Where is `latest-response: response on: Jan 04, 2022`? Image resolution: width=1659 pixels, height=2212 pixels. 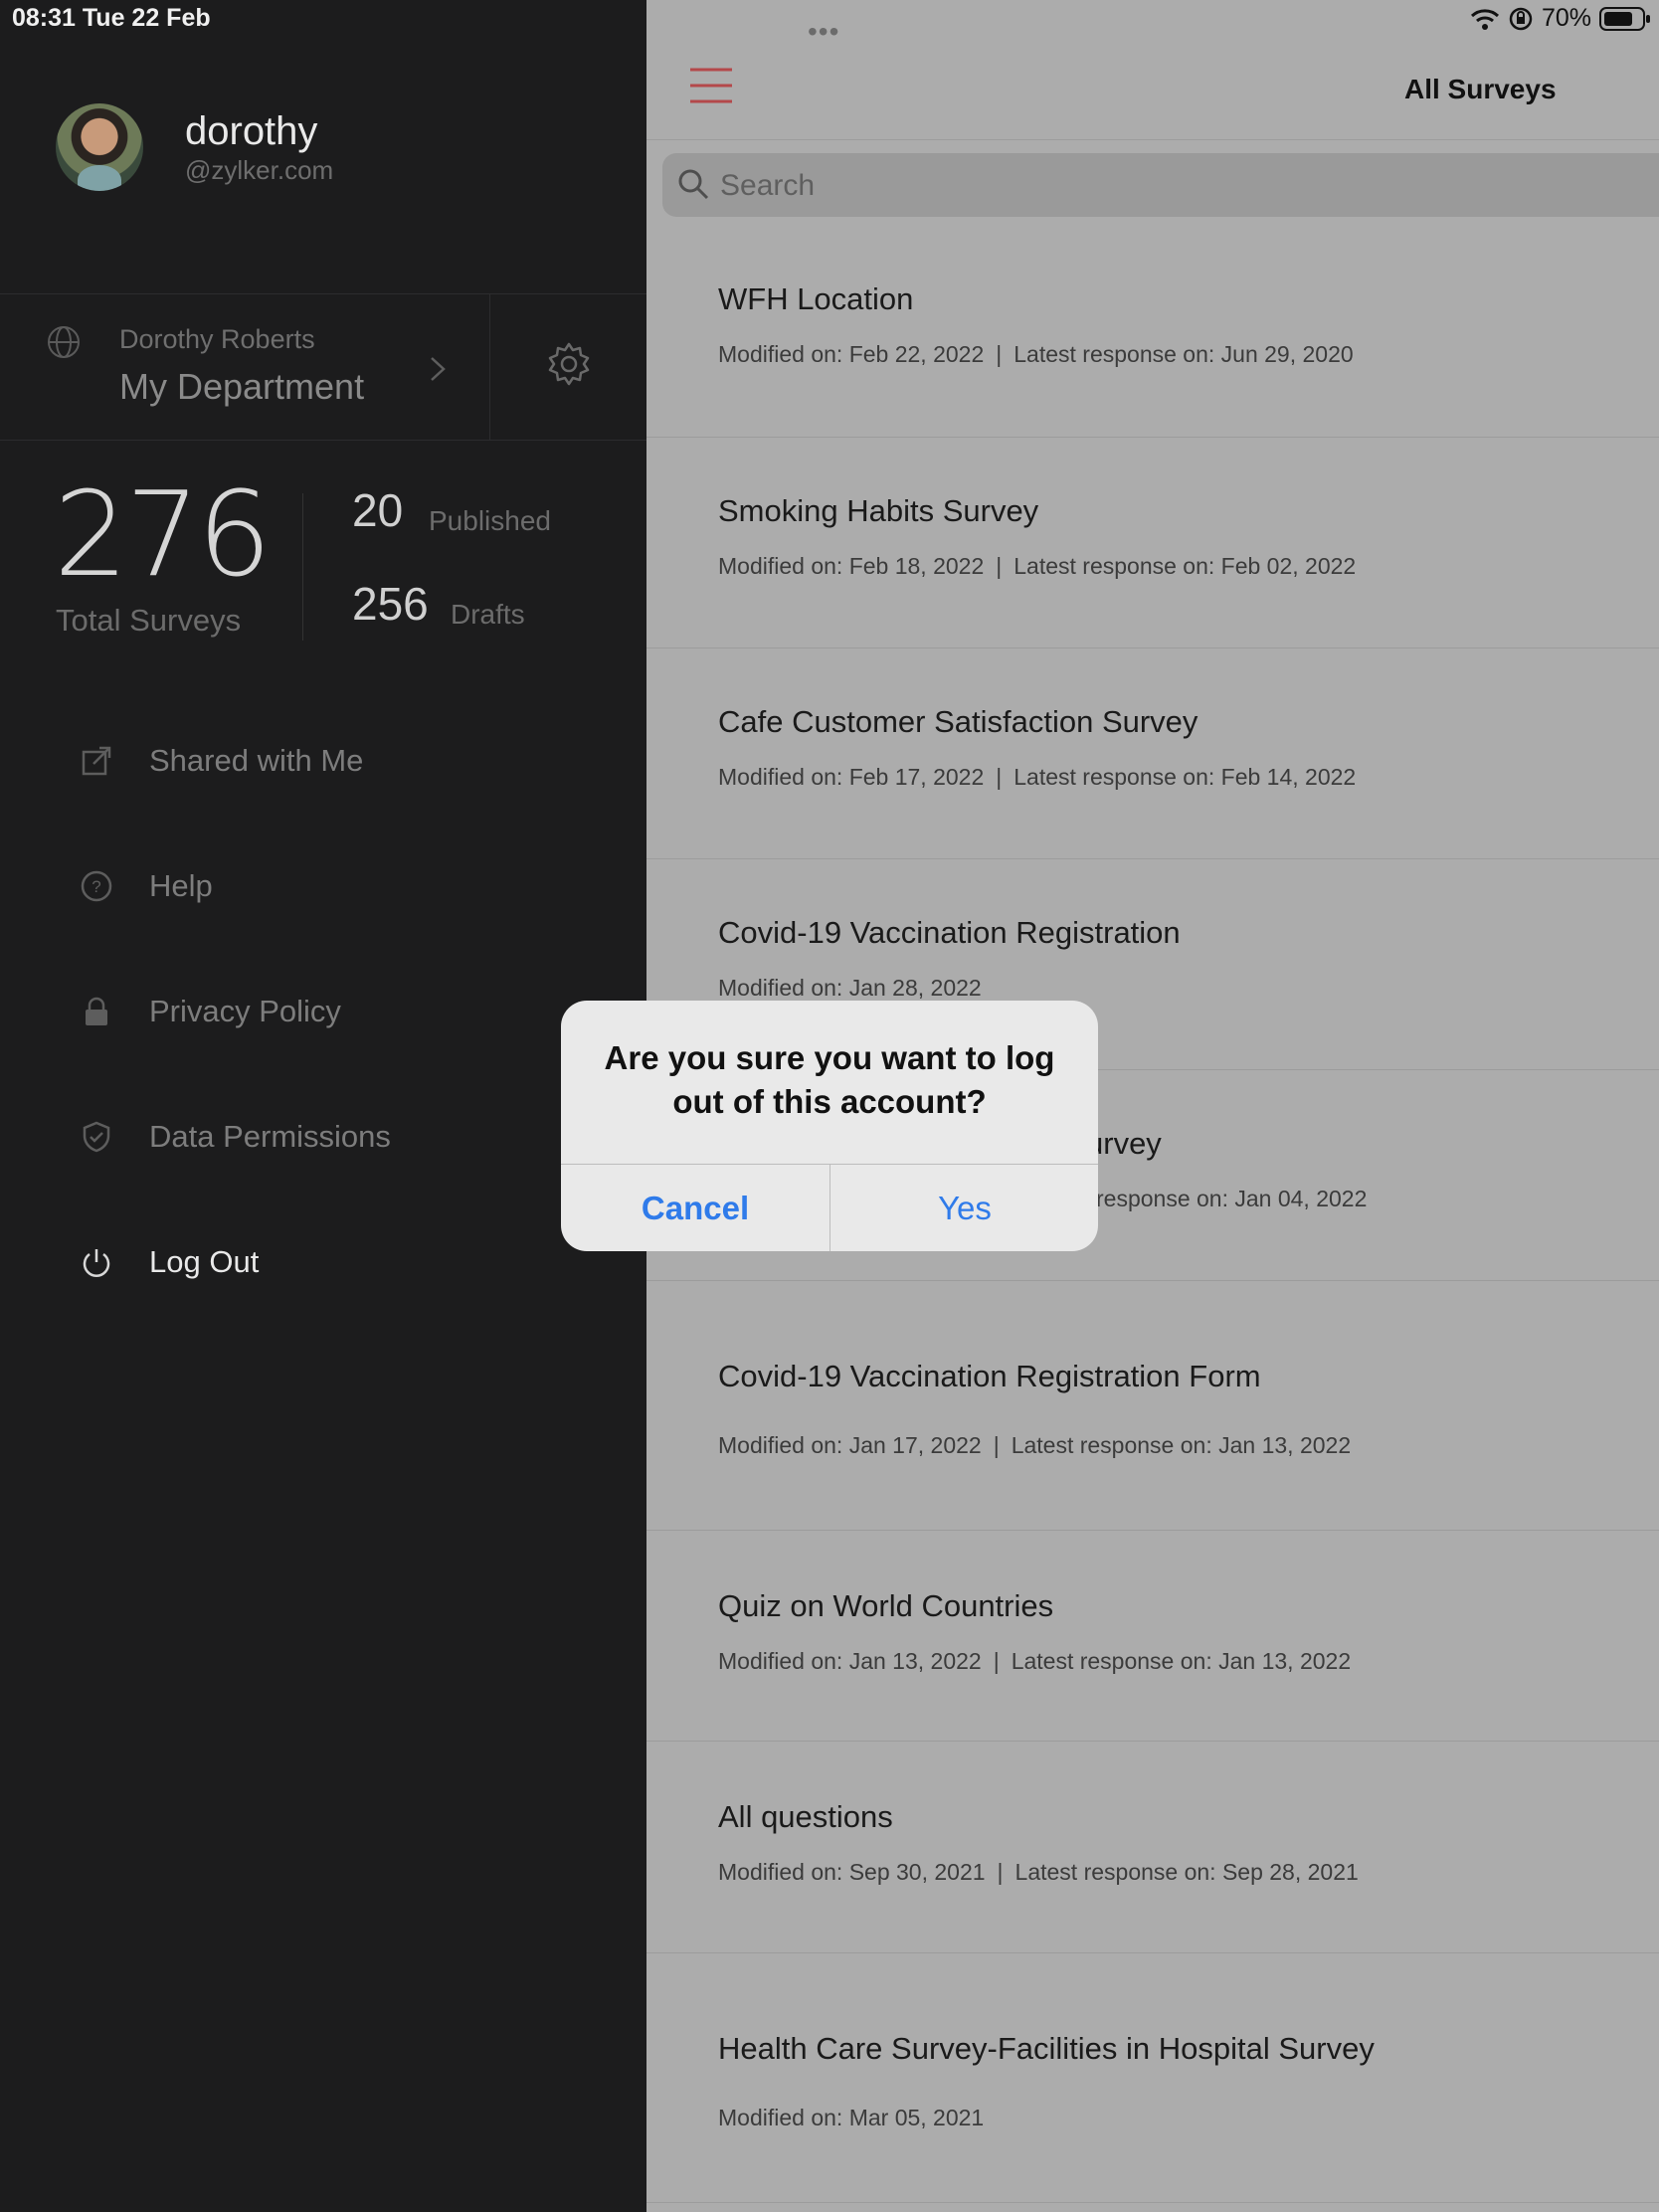
latest-response: response on: Jan 04, 2022 is located at coordinates (1232, 1198).